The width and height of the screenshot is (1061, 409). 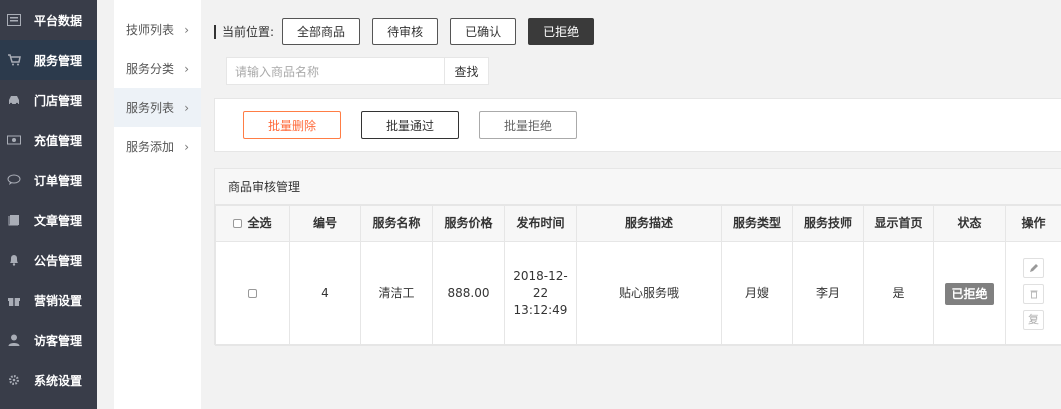 I want to click on sidebar-item-label: 门店管理, so click(x=58, y=100).